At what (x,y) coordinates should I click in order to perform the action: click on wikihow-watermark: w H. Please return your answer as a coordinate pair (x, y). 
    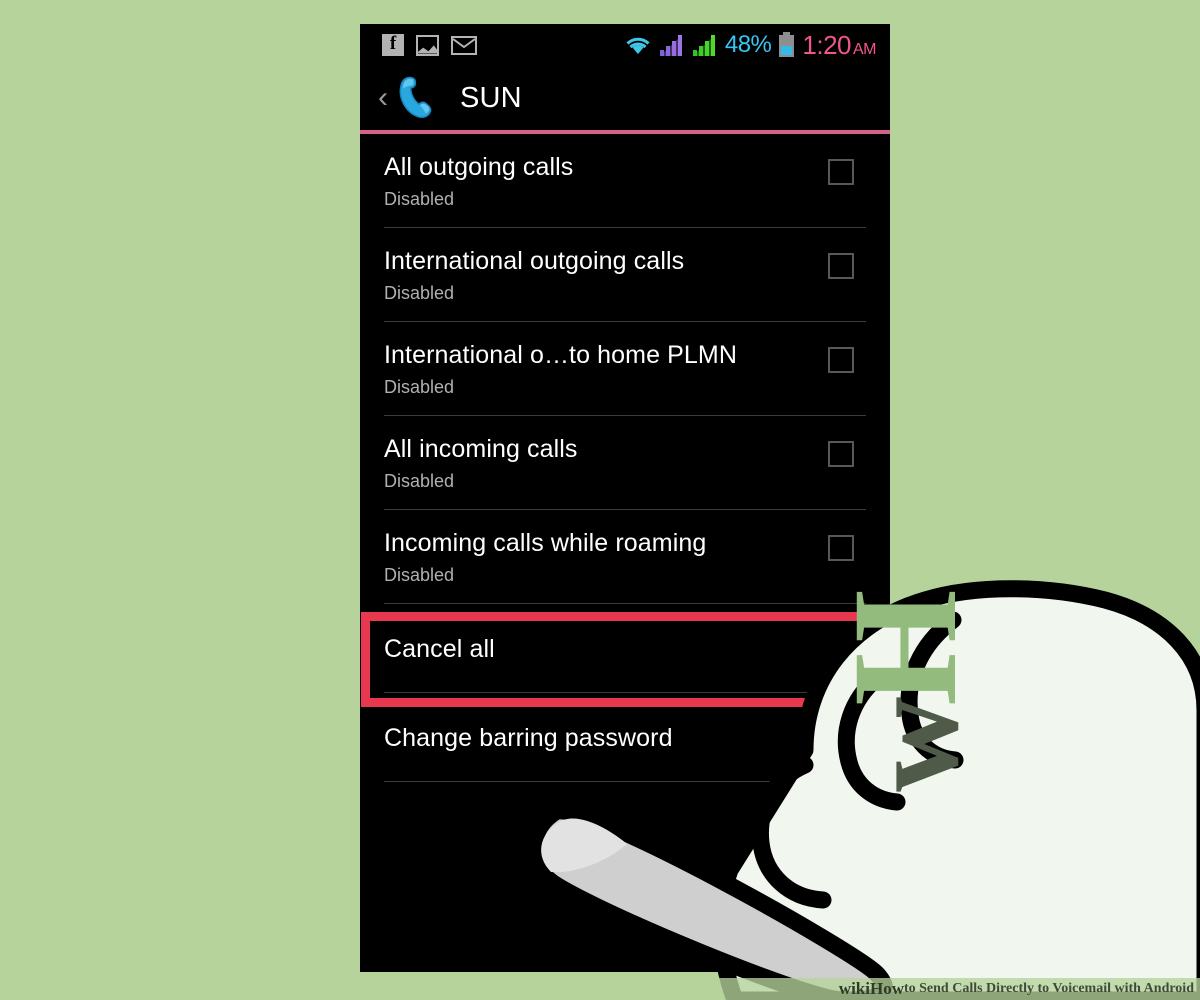
    Looking at the image, I should click on (905, 690).